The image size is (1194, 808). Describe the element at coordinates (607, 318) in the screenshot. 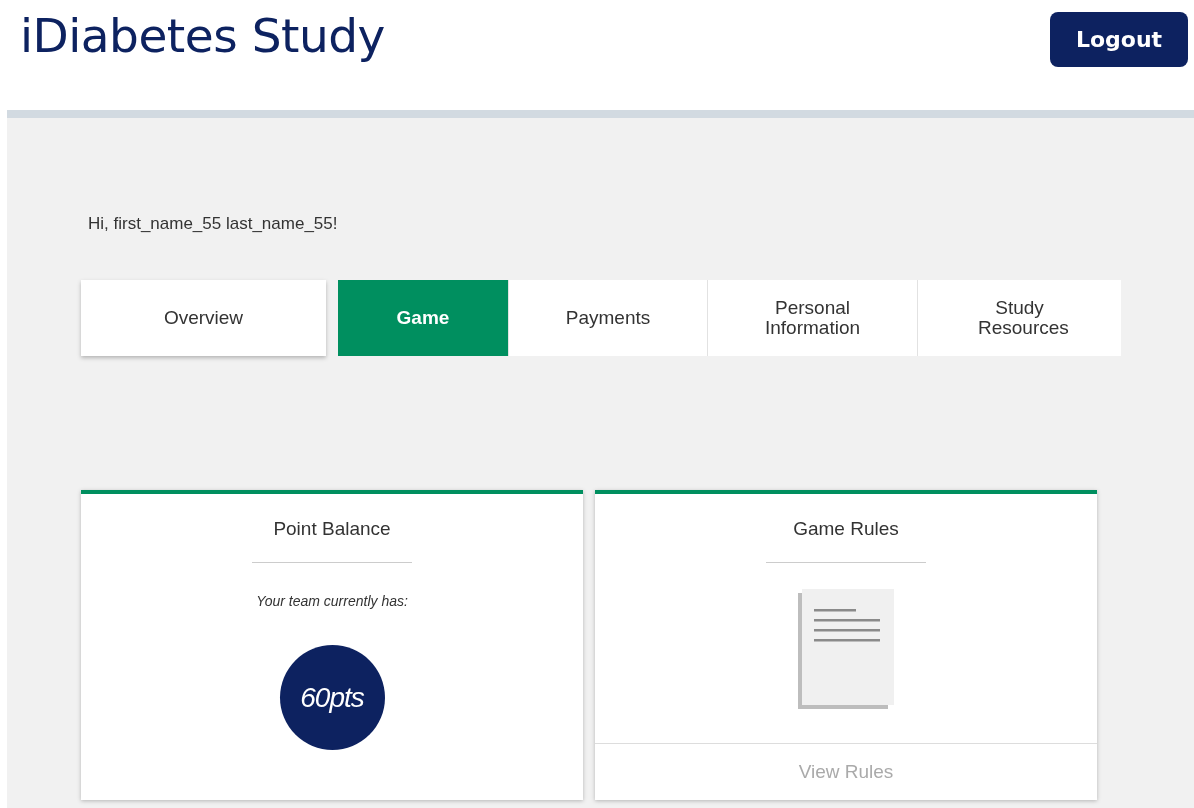

I see `tab: Payments` at that location.